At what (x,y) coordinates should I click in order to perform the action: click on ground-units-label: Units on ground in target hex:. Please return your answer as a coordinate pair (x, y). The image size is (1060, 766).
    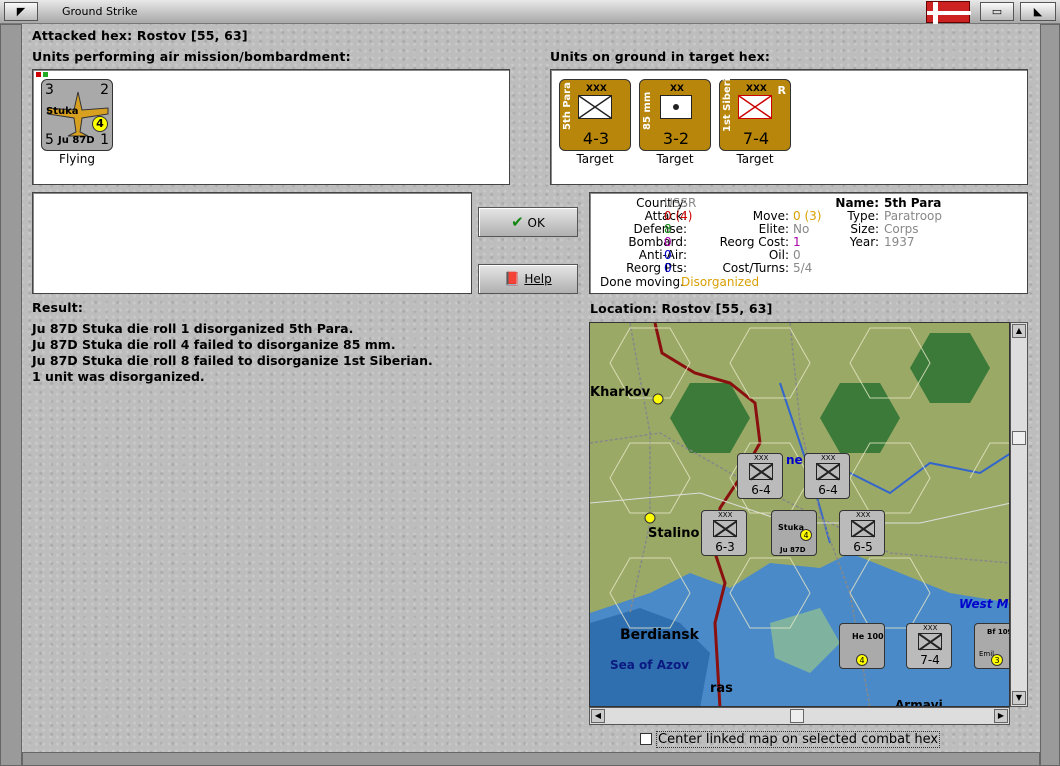
    Looking at the image, I should click on (660, 56).